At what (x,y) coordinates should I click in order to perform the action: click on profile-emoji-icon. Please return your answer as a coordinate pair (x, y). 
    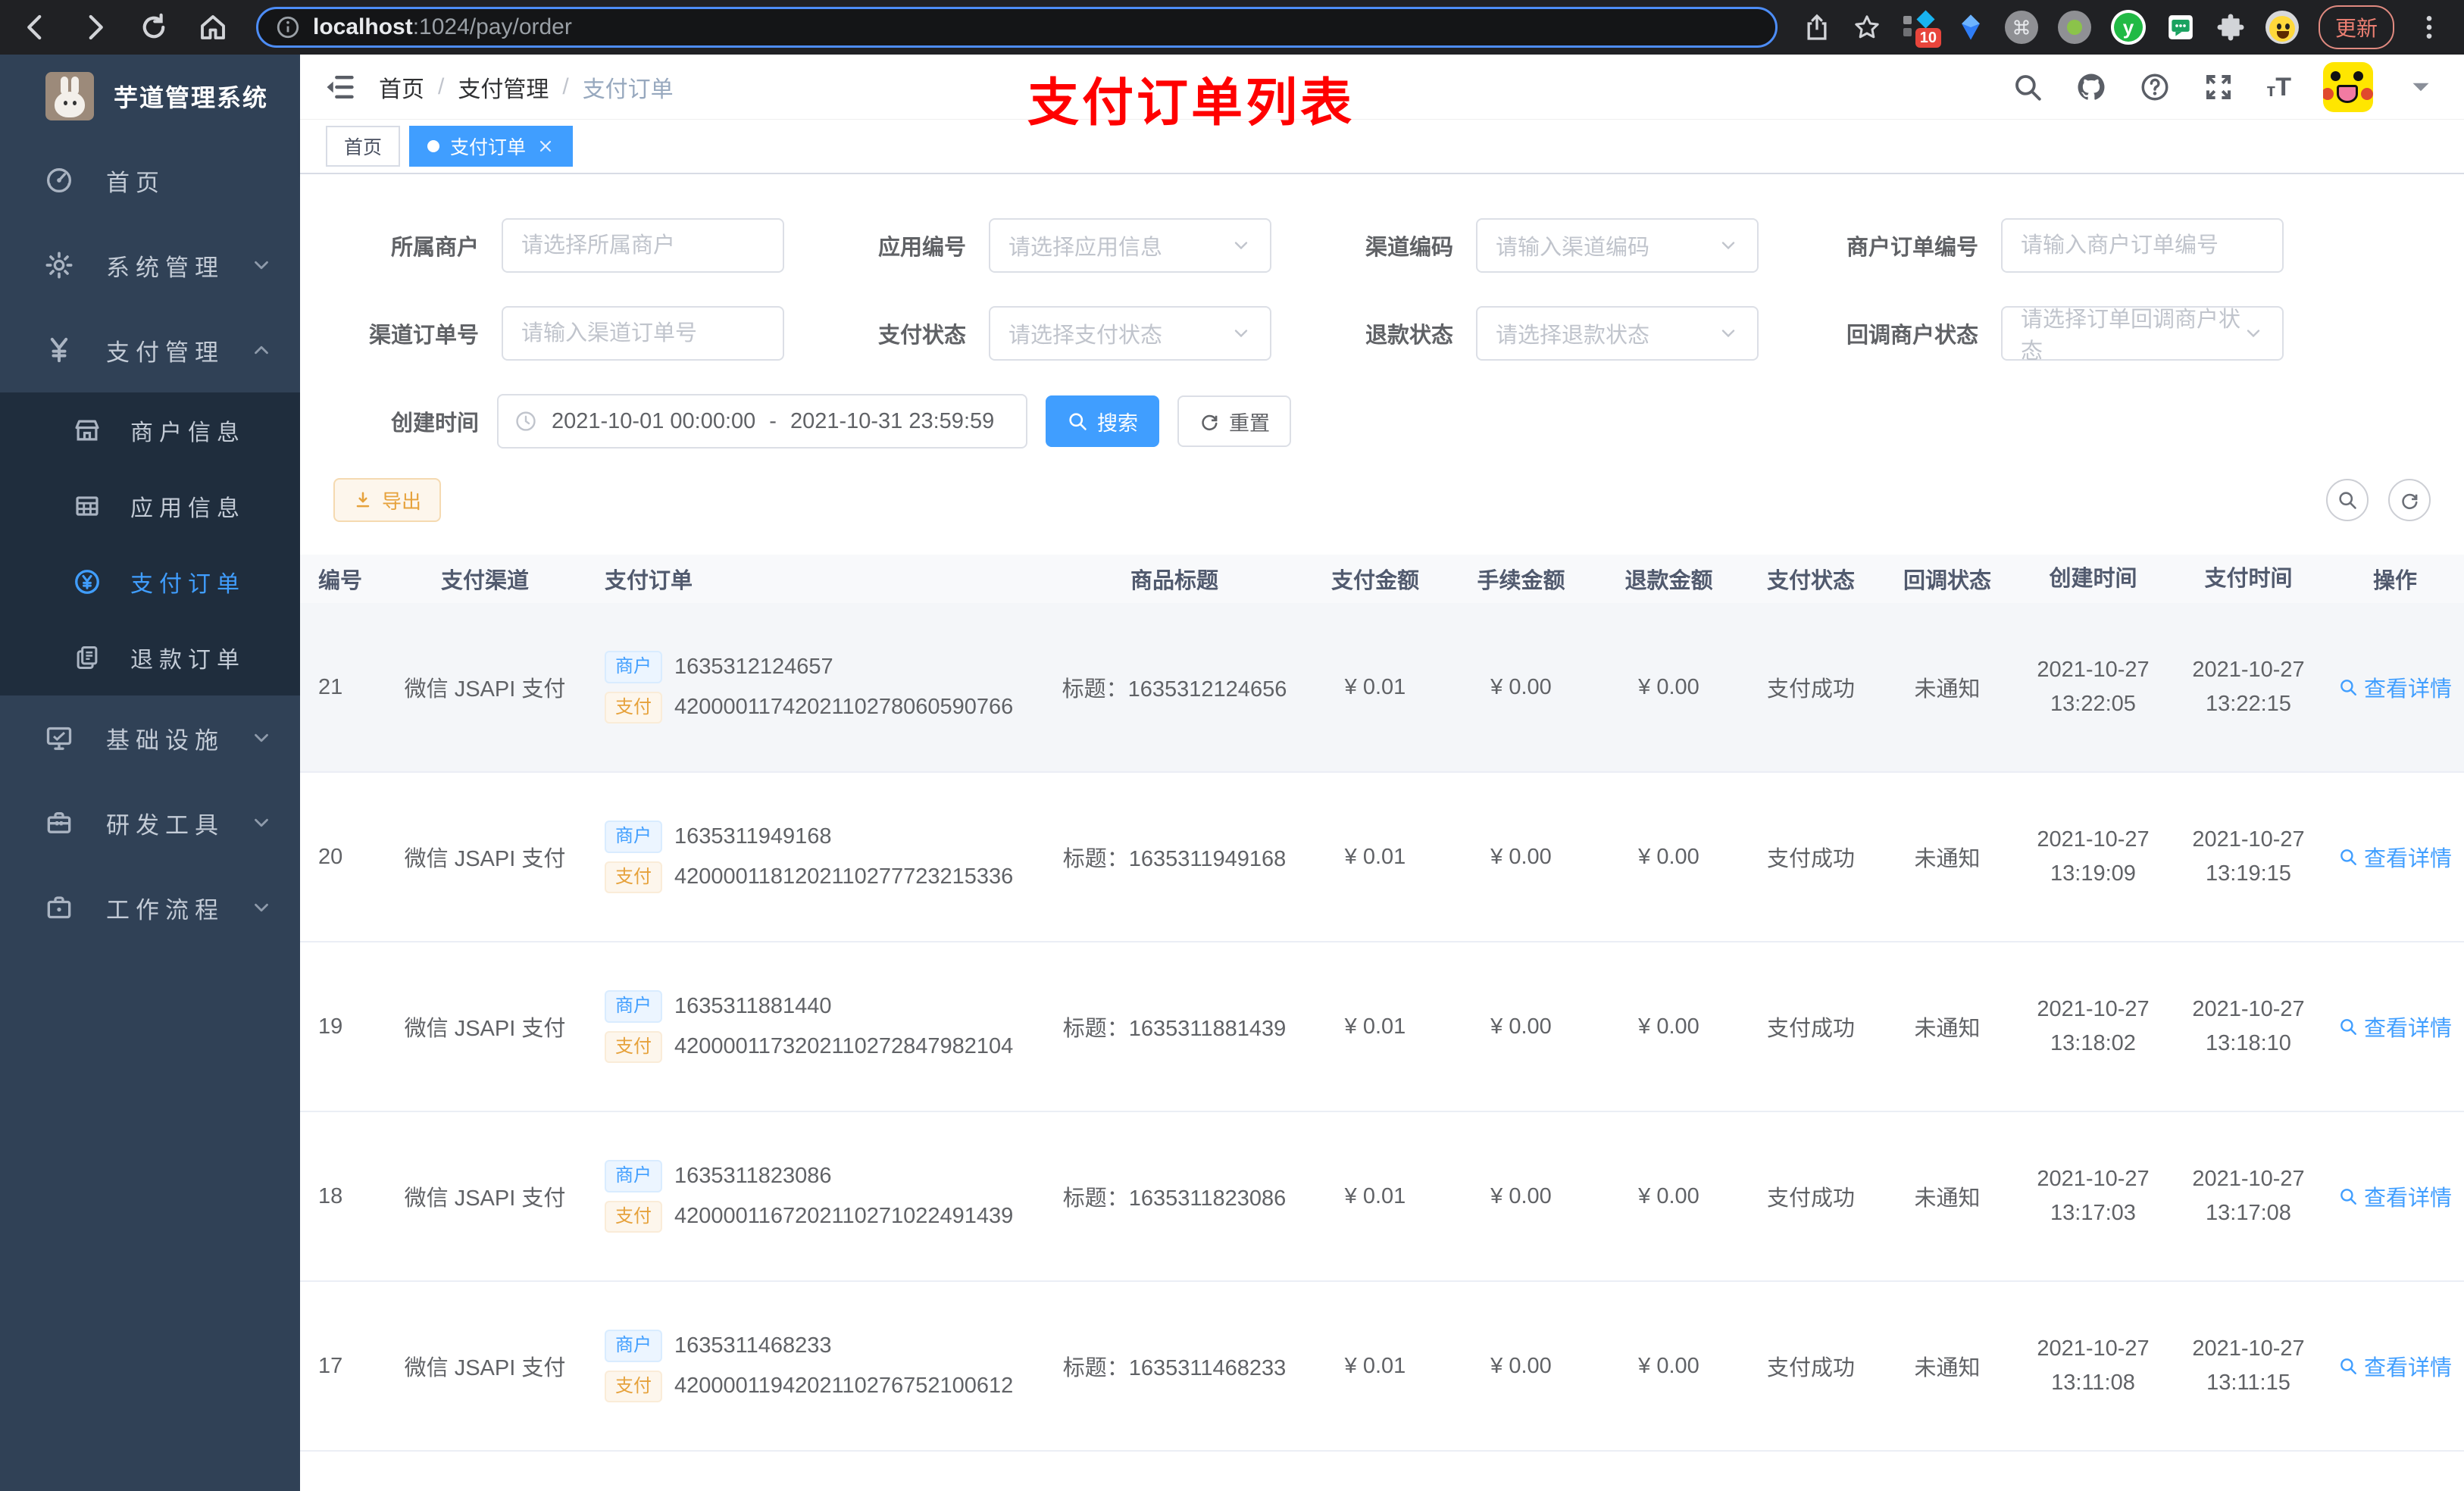
    Looking at the image, I should click on (2282, 27).